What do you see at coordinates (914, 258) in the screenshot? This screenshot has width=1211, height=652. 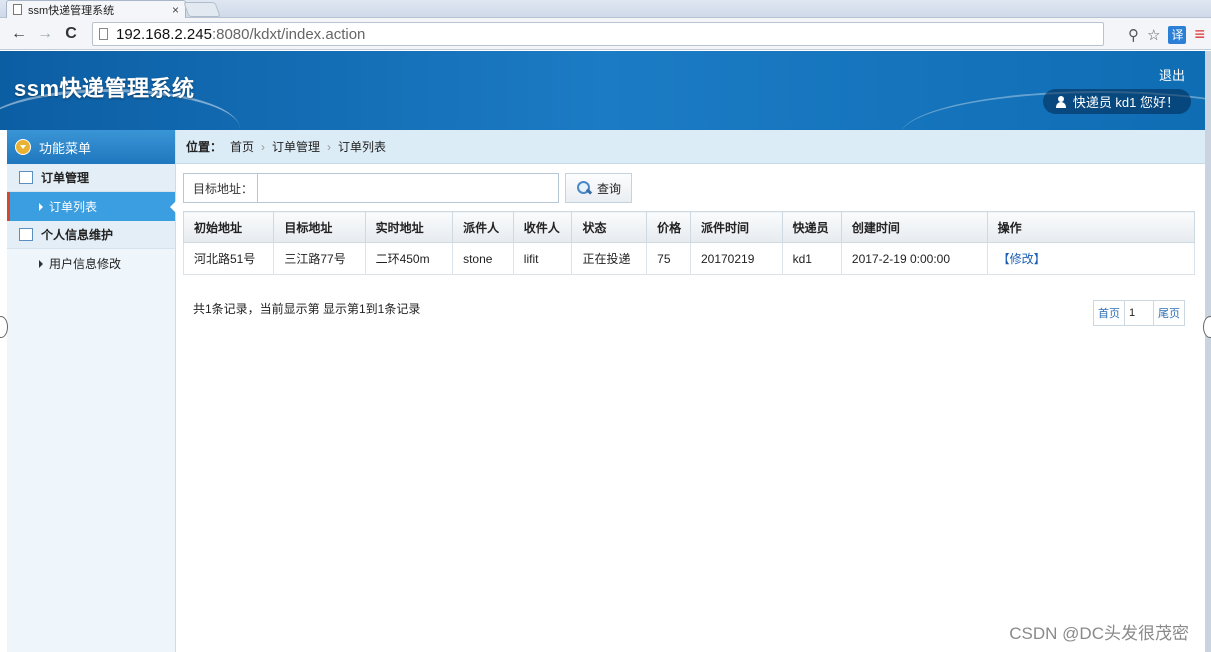 I see `cell-created-time: 2017-2-19 0:00:00` at bounding box center [914, 258].